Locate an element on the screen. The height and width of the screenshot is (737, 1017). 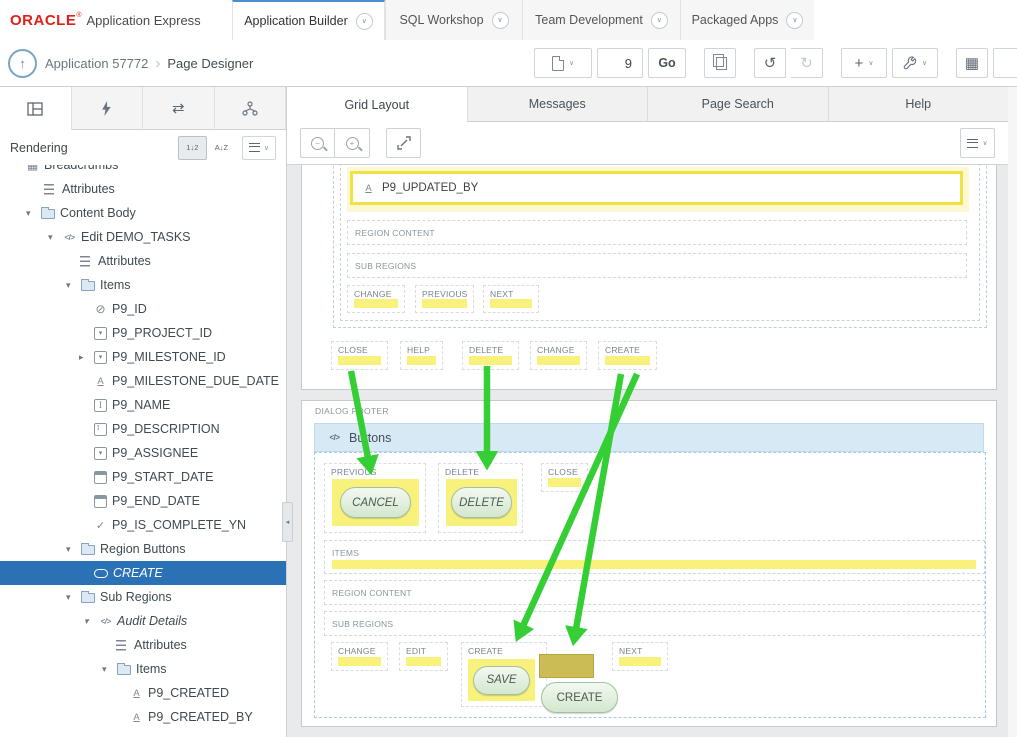
go-button: Go is located at coordinates (667, 63).